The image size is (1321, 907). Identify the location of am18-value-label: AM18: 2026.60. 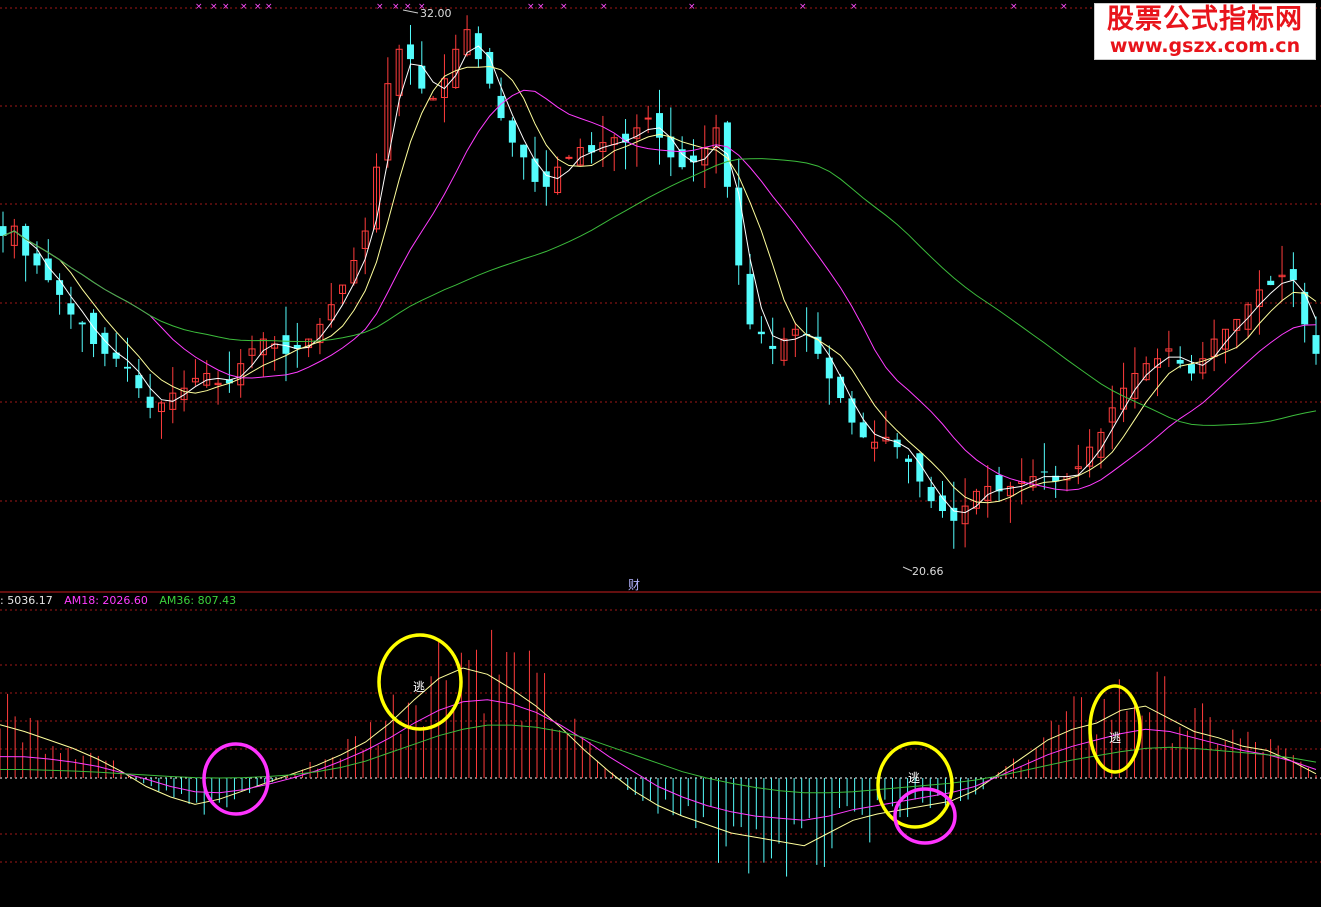
(106, 600).